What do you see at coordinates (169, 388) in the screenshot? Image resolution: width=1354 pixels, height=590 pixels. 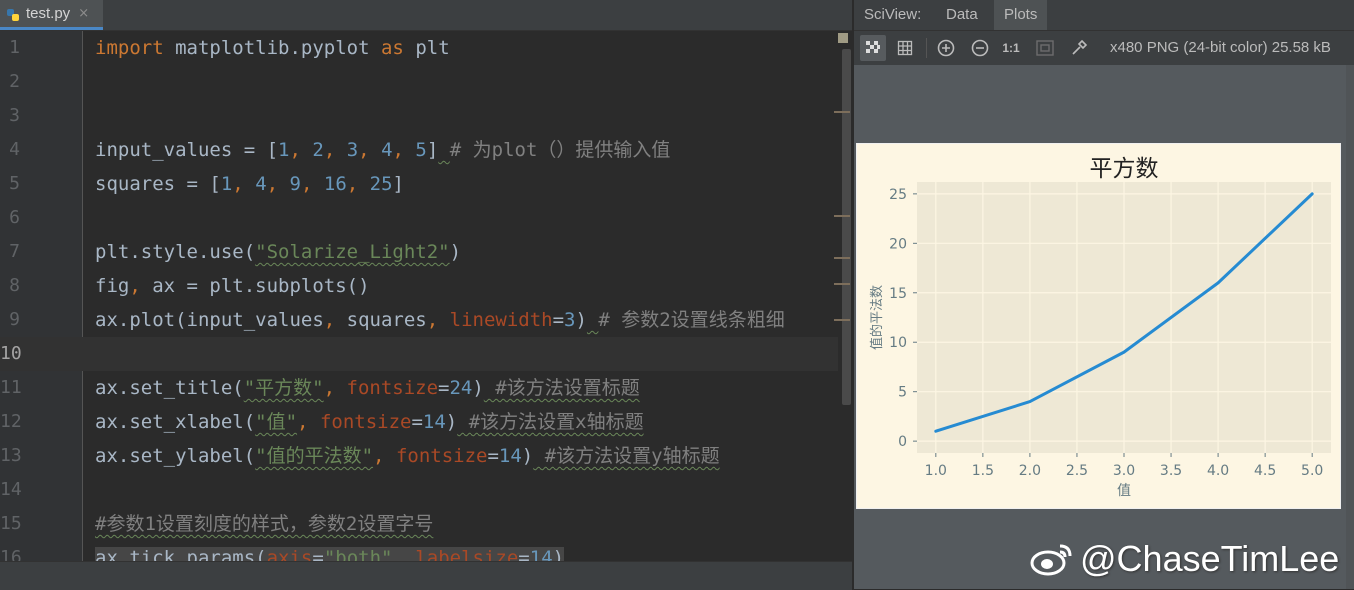 I see `code-token: ax.set_title(` at bounding box center [169, 388].